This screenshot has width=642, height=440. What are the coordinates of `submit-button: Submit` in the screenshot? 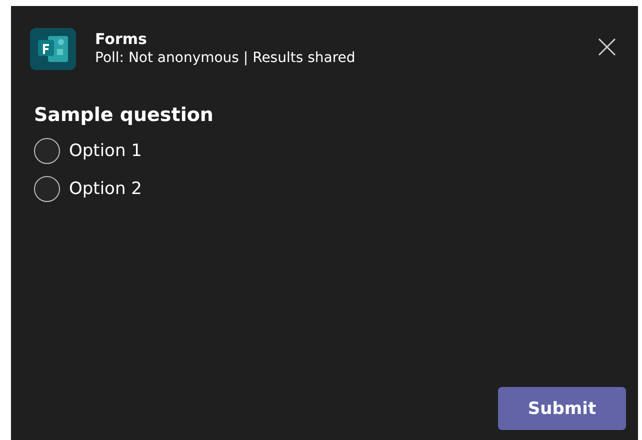 It's located at (562, 408).